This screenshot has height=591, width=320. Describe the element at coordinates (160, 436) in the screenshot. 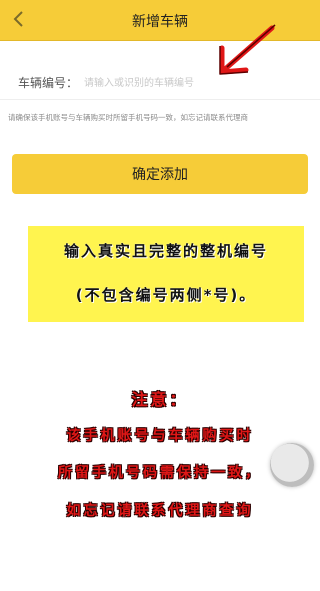

I see `notice-line-1: 该手机账号与车辆购买时` at that location.